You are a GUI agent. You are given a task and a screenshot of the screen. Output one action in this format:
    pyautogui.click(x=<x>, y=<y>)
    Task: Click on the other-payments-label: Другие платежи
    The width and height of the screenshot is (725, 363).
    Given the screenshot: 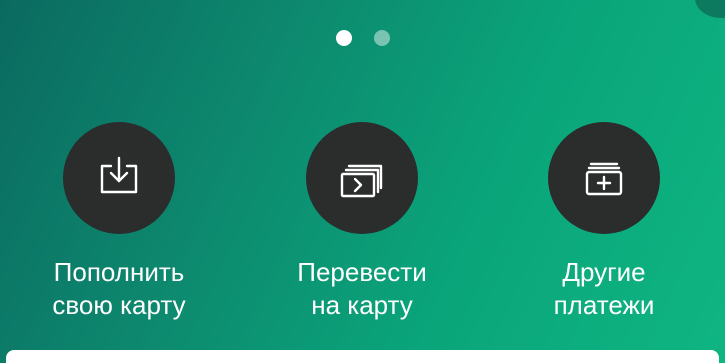 What is the action you would take?
    pyautogui.click(x=604, y=289)
    